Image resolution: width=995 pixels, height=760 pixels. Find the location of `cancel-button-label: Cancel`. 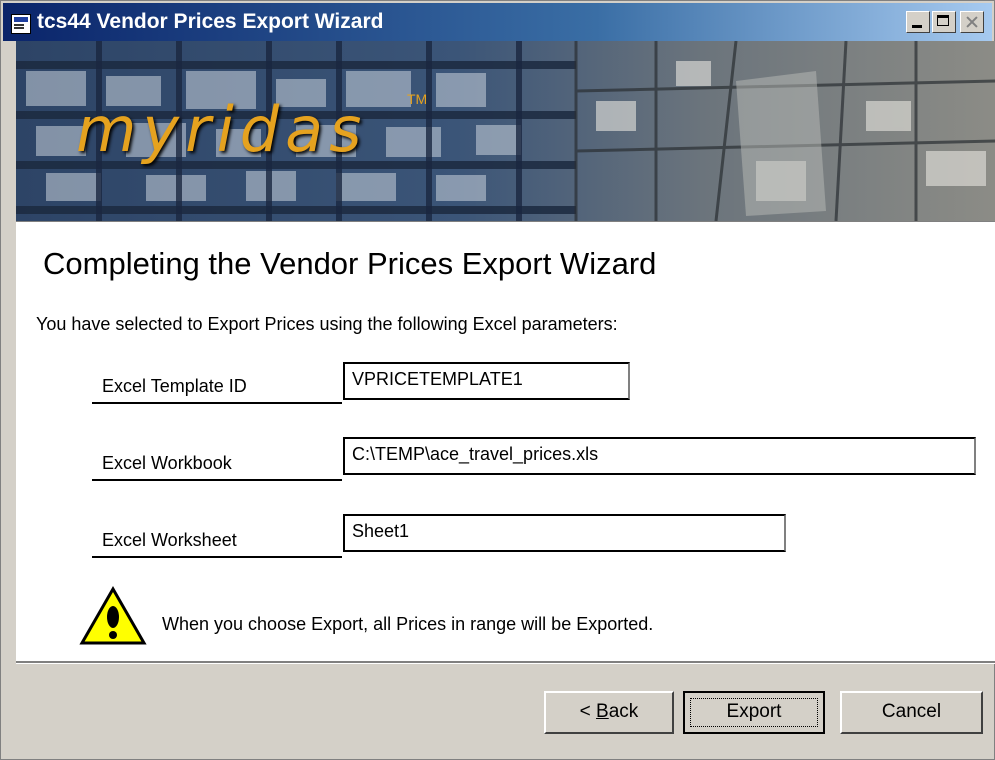

cancel-button-label: Cancel is located at coordinates (911, 711).